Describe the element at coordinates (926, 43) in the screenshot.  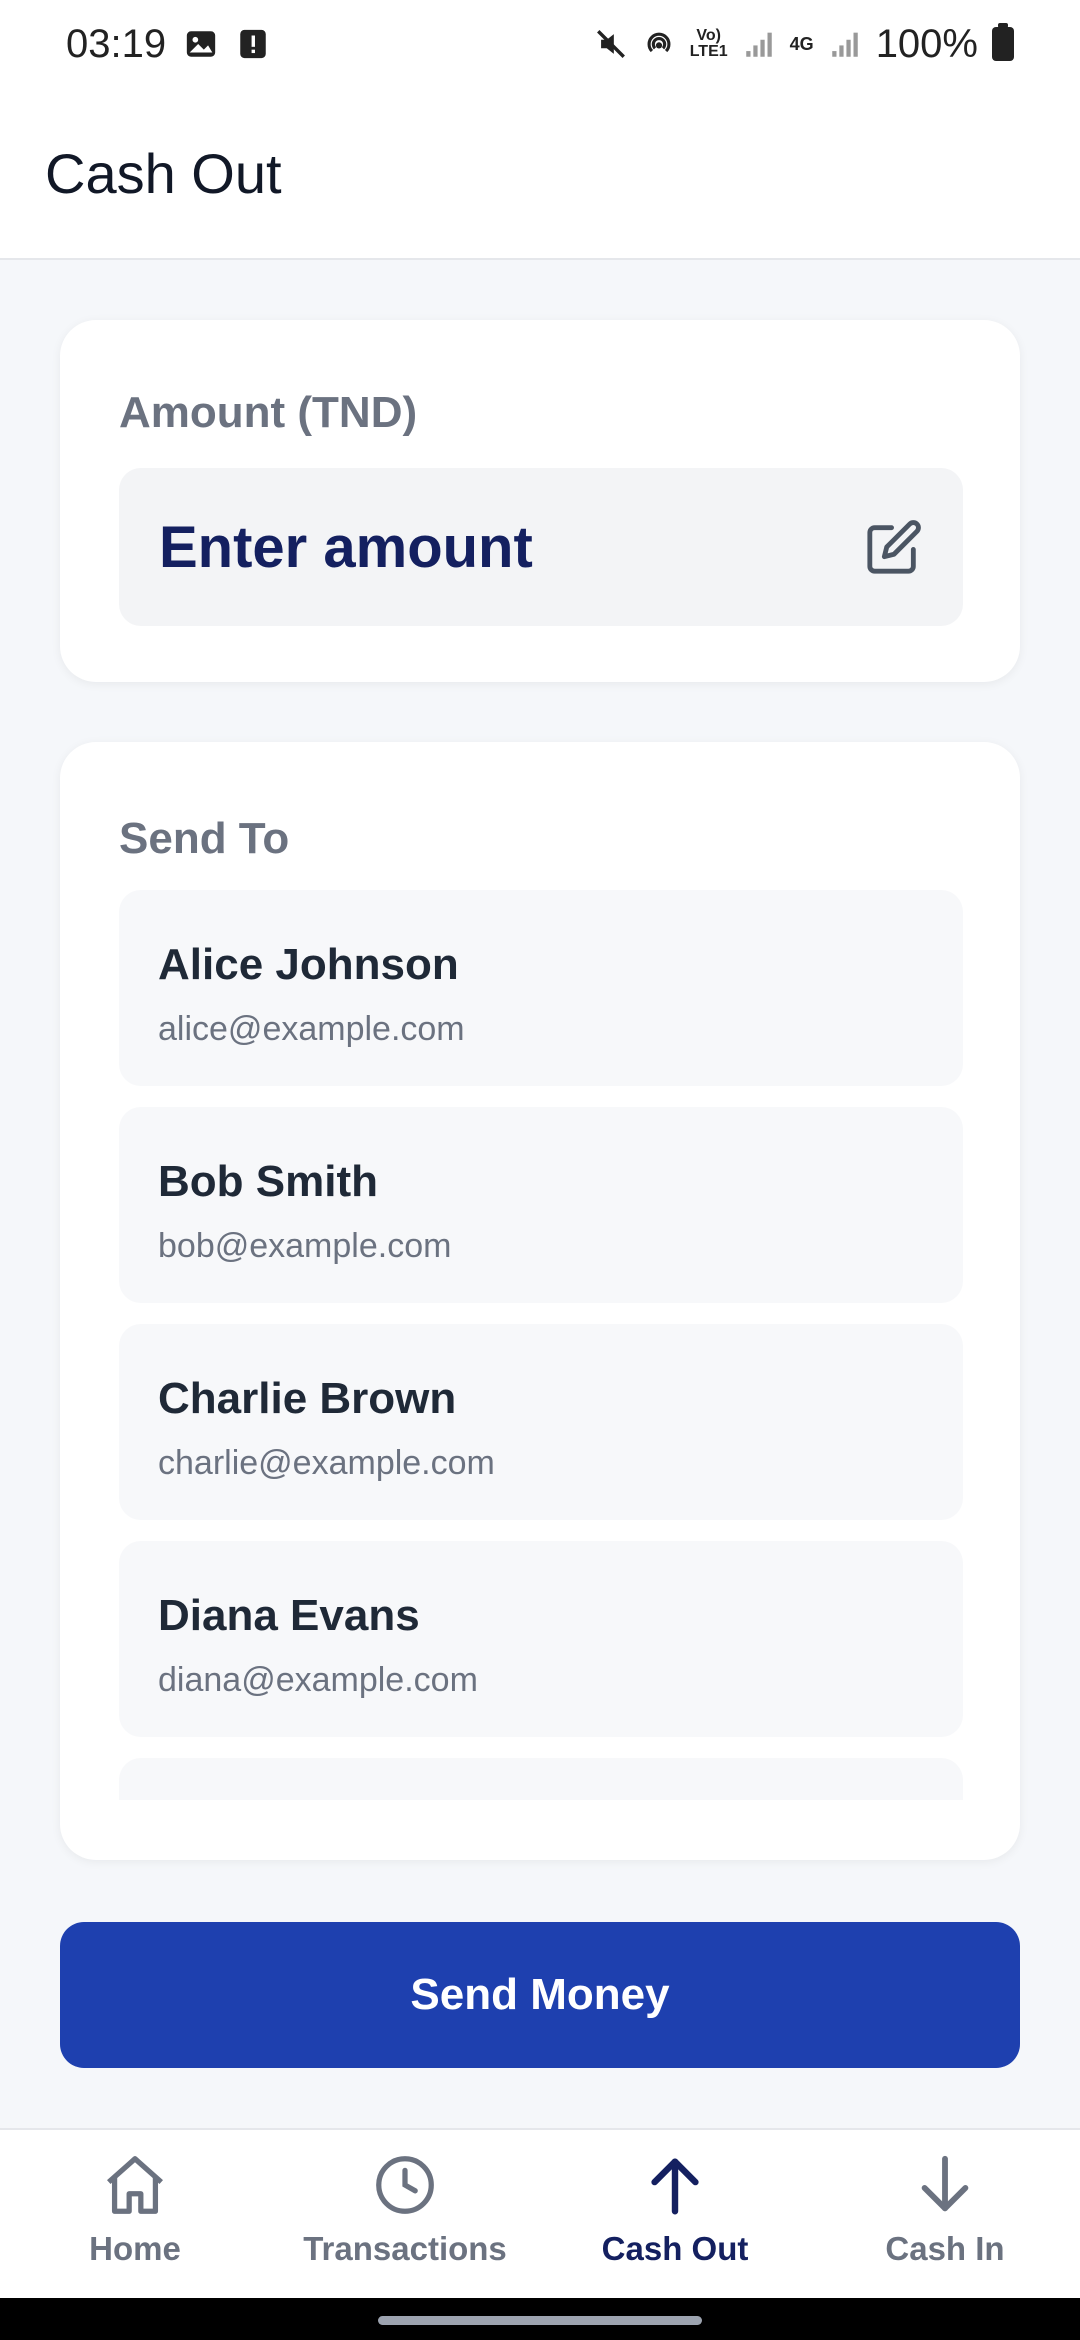
I see `battery-text: 100%` at that location.